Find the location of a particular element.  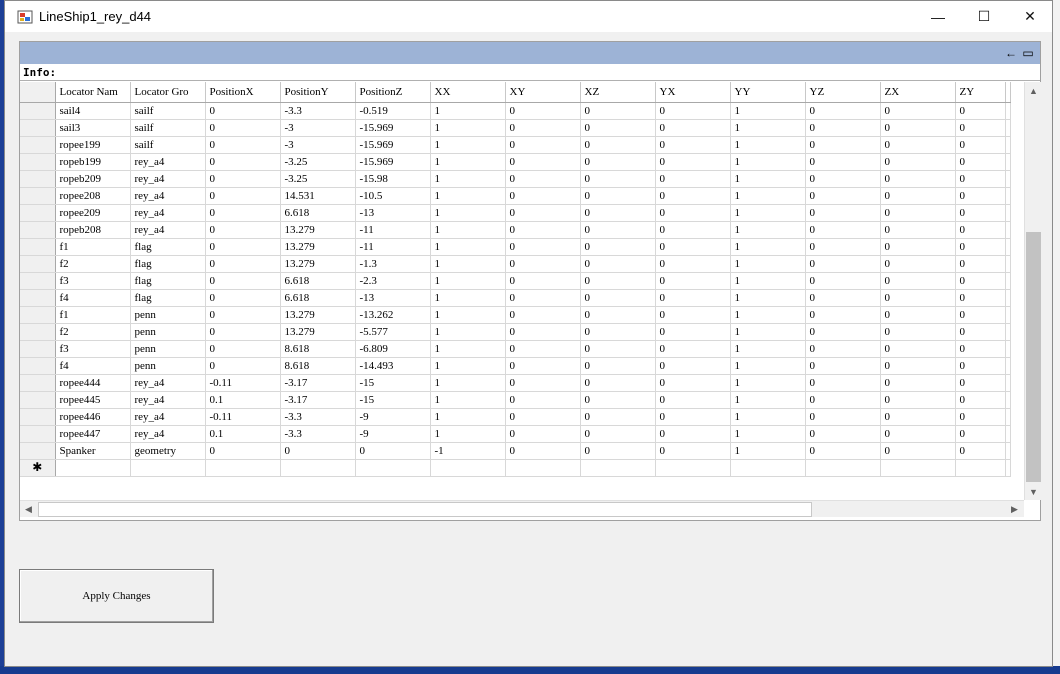

table-row: ropeb199 rey_a4 0 -3.25 -15.969 1 0 0 0 1 0 0 0 is located at coordinates (515, 162).